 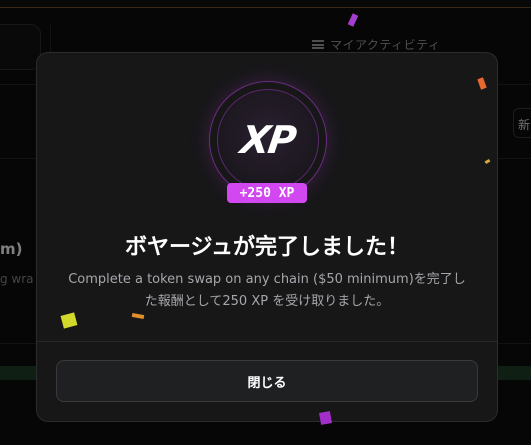 I want to click on xp-amount-badge: +250 XP, so click(x=267, y=193).